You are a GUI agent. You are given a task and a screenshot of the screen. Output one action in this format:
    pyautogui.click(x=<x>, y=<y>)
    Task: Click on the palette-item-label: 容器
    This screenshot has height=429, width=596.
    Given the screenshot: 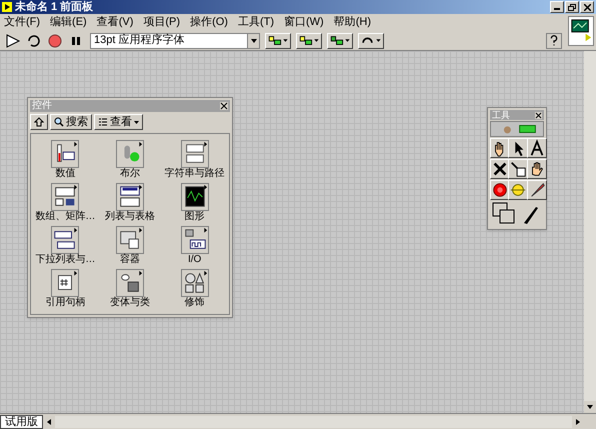 What is the action you would take?
    pyautogui.click(x=130, y=260)
    